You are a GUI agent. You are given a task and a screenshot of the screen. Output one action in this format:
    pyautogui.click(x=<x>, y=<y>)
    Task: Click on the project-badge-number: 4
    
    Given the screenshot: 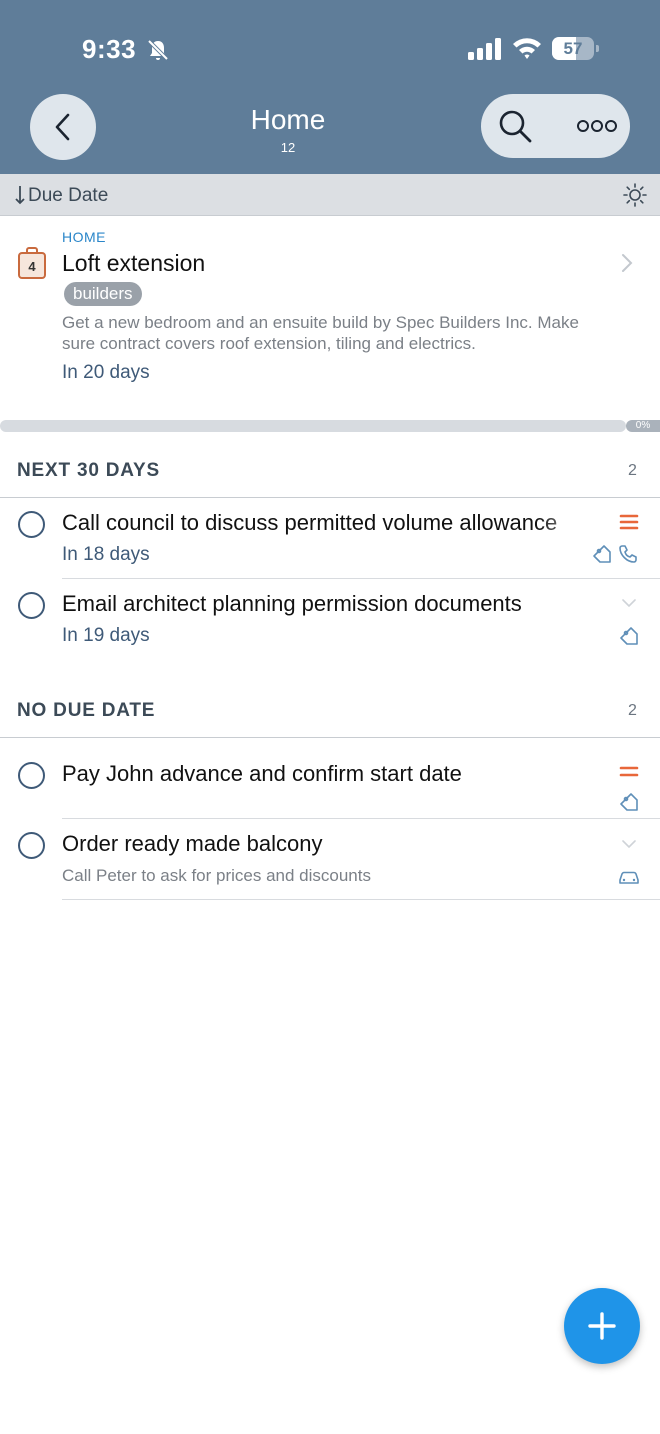 What is the action you would take?
    pyautogui.click(x=32, y=266)
    